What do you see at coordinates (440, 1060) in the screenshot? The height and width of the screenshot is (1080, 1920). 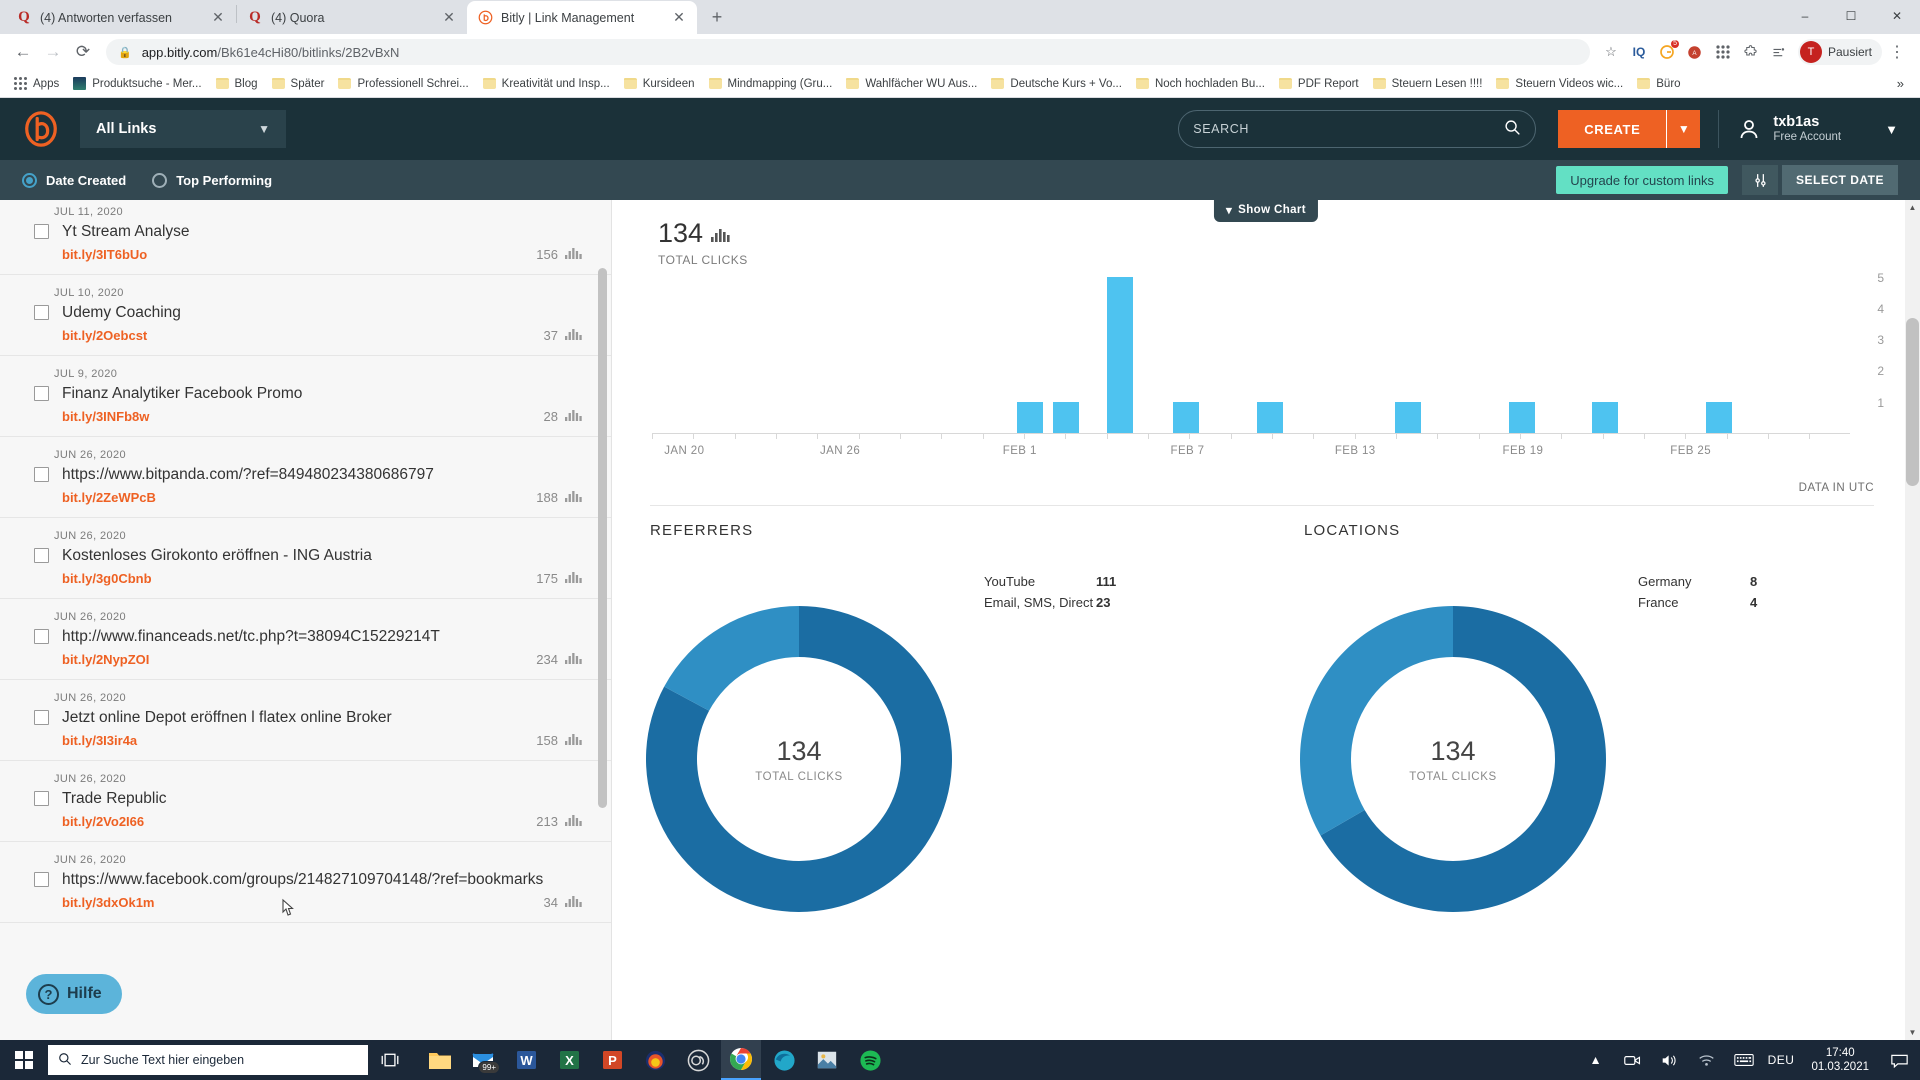 I see `file-explorer-icon` at bounding box center [440, 1060].